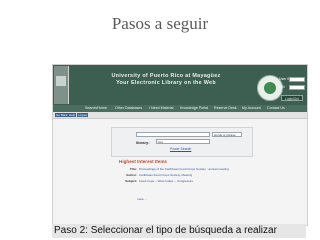  Describe the element at coordinates (131, 181) in the screenshot. I see `highlight-key: Subject:` at that location.